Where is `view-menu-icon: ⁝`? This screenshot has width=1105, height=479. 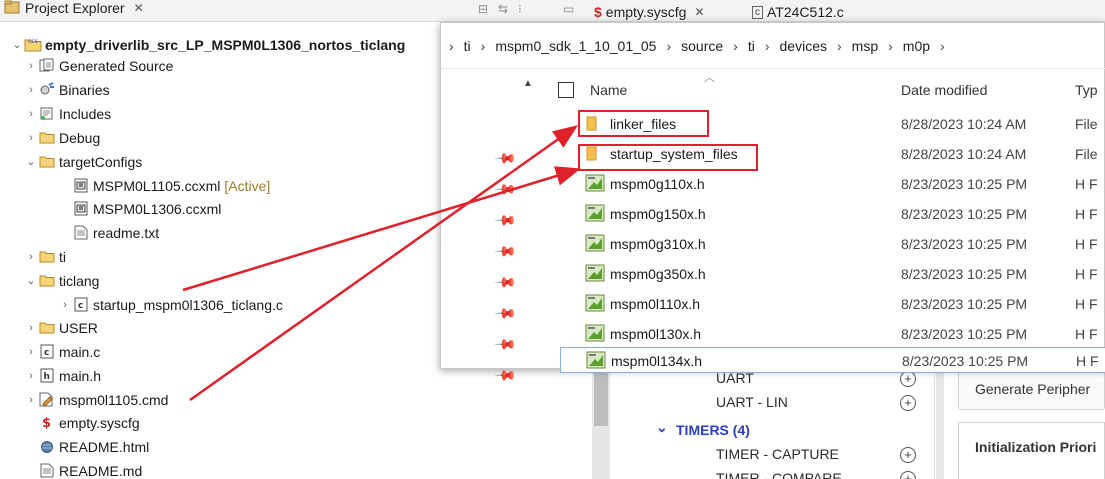
view-menu-icon: ⁝ is located at coordinates (520, 9).